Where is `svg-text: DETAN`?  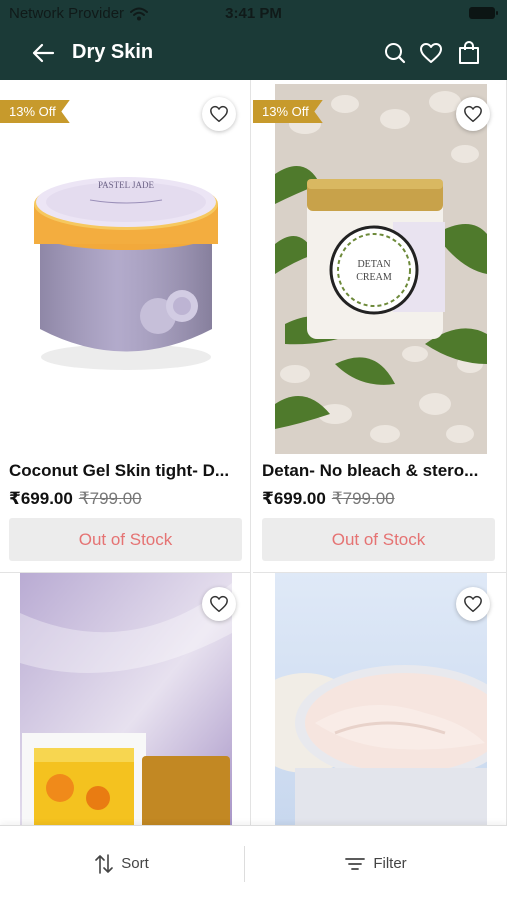 svg-text: DETAN is located at coordinates (373, 264).